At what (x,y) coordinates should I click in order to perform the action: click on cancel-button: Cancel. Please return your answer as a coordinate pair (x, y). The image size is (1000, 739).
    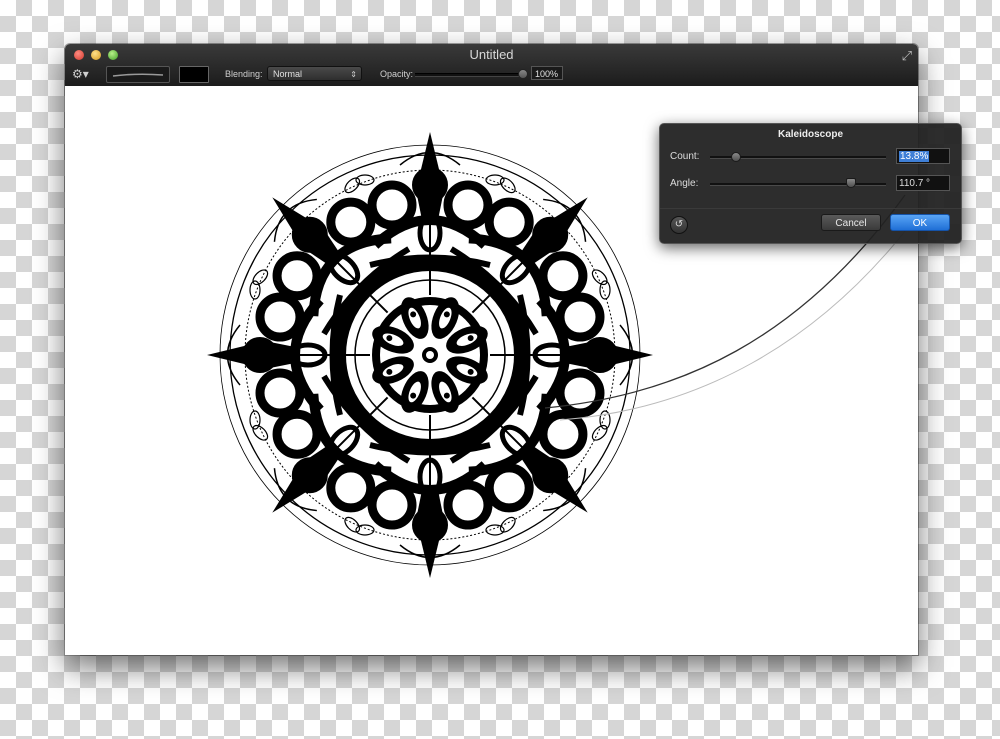
    Looking at the image, I should click on (851, 222).